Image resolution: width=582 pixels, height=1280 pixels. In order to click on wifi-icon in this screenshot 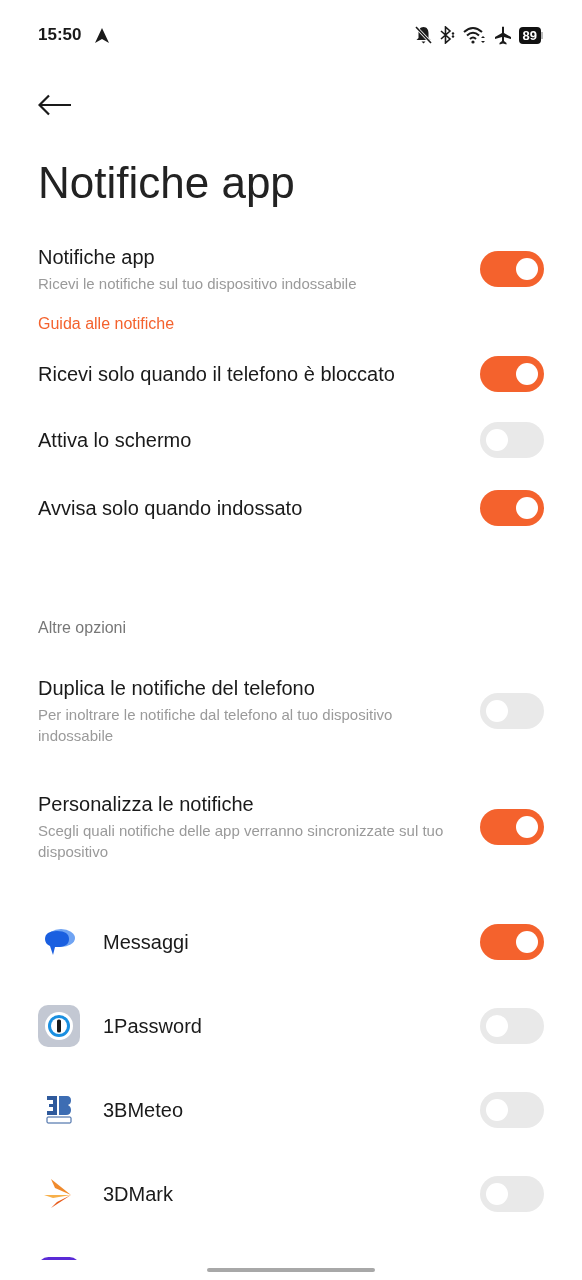, I will do `click(474, 35)`.